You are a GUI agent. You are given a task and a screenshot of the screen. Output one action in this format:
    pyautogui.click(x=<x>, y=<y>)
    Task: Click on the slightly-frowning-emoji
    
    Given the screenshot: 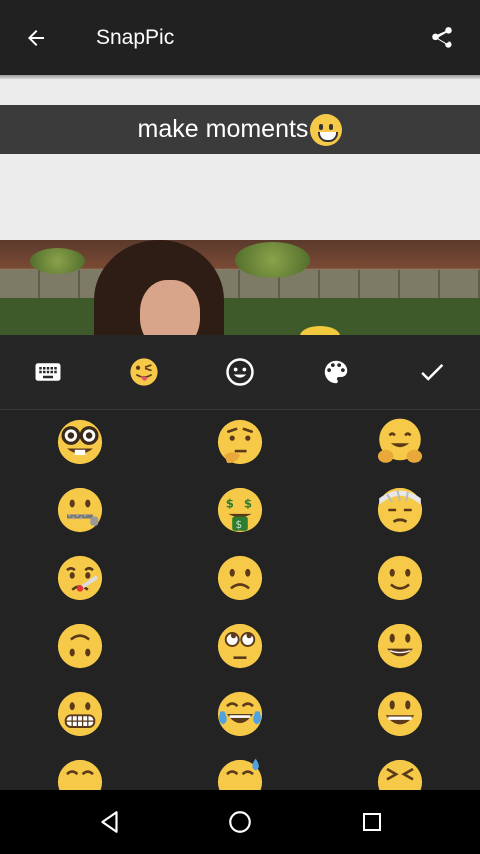 What is the action you would take?
    pyautogui.click(x=240, y=578)
    